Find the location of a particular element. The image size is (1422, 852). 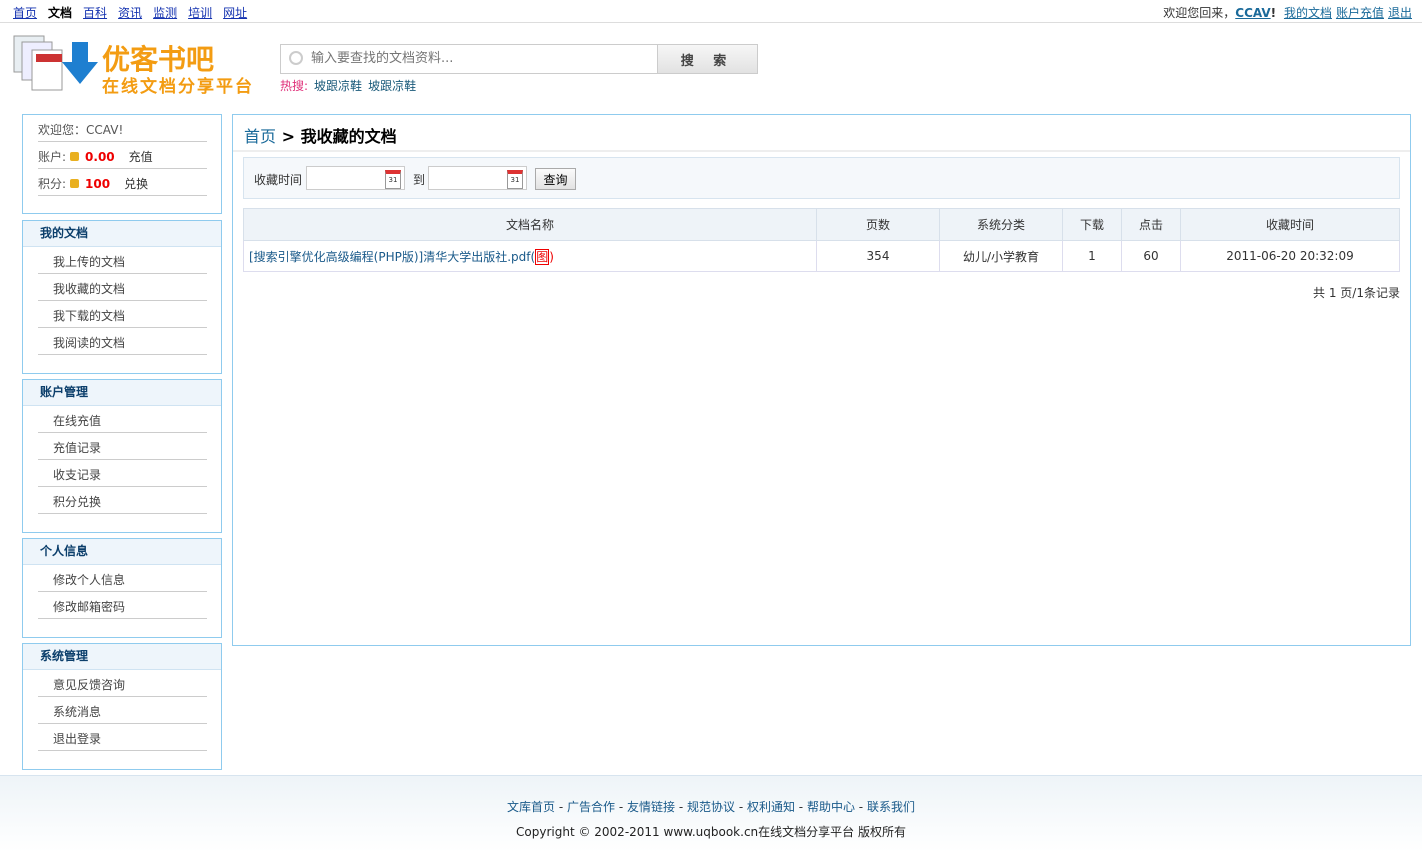

logout-link: 退出 is located at coordinates (1400, 13).